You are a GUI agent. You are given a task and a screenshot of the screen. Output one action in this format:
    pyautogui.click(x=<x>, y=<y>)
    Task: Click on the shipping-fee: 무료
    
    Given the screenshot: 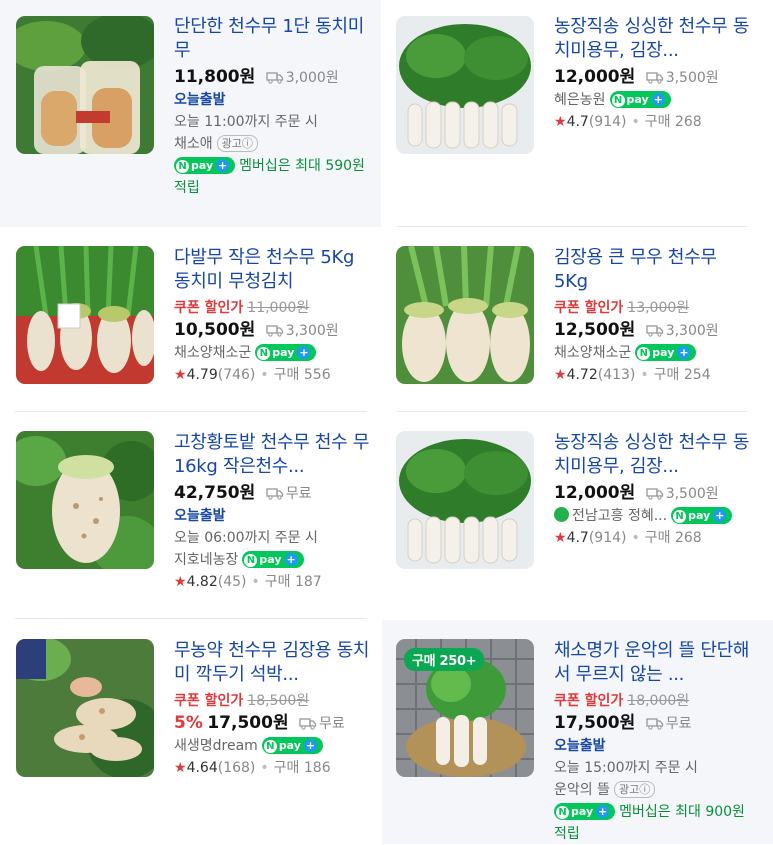 What is the action you would take?
    pyautogui.click(x=289, y=494)
    